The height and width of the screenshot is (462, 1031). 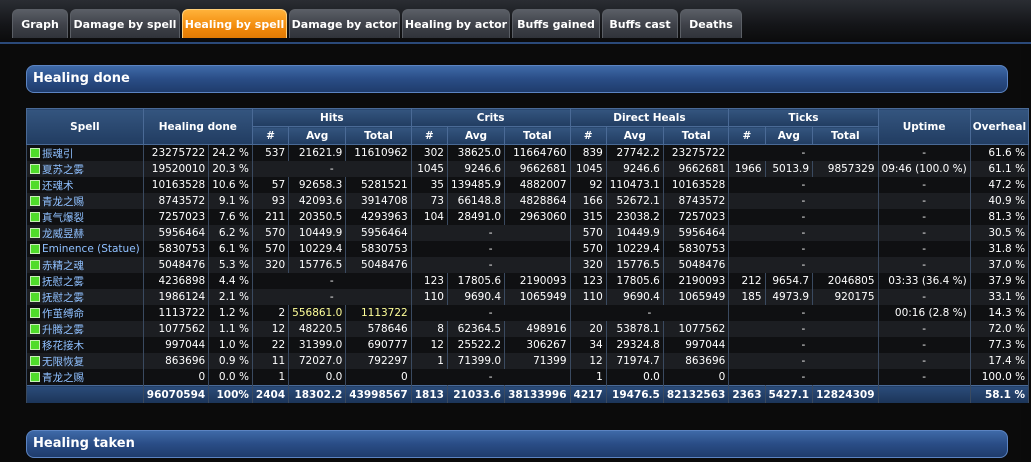 What do you see at coordinates (85, 185) in the screenshot?
I see `spell-cell: 还魂术` at bounding box center [85, 185].